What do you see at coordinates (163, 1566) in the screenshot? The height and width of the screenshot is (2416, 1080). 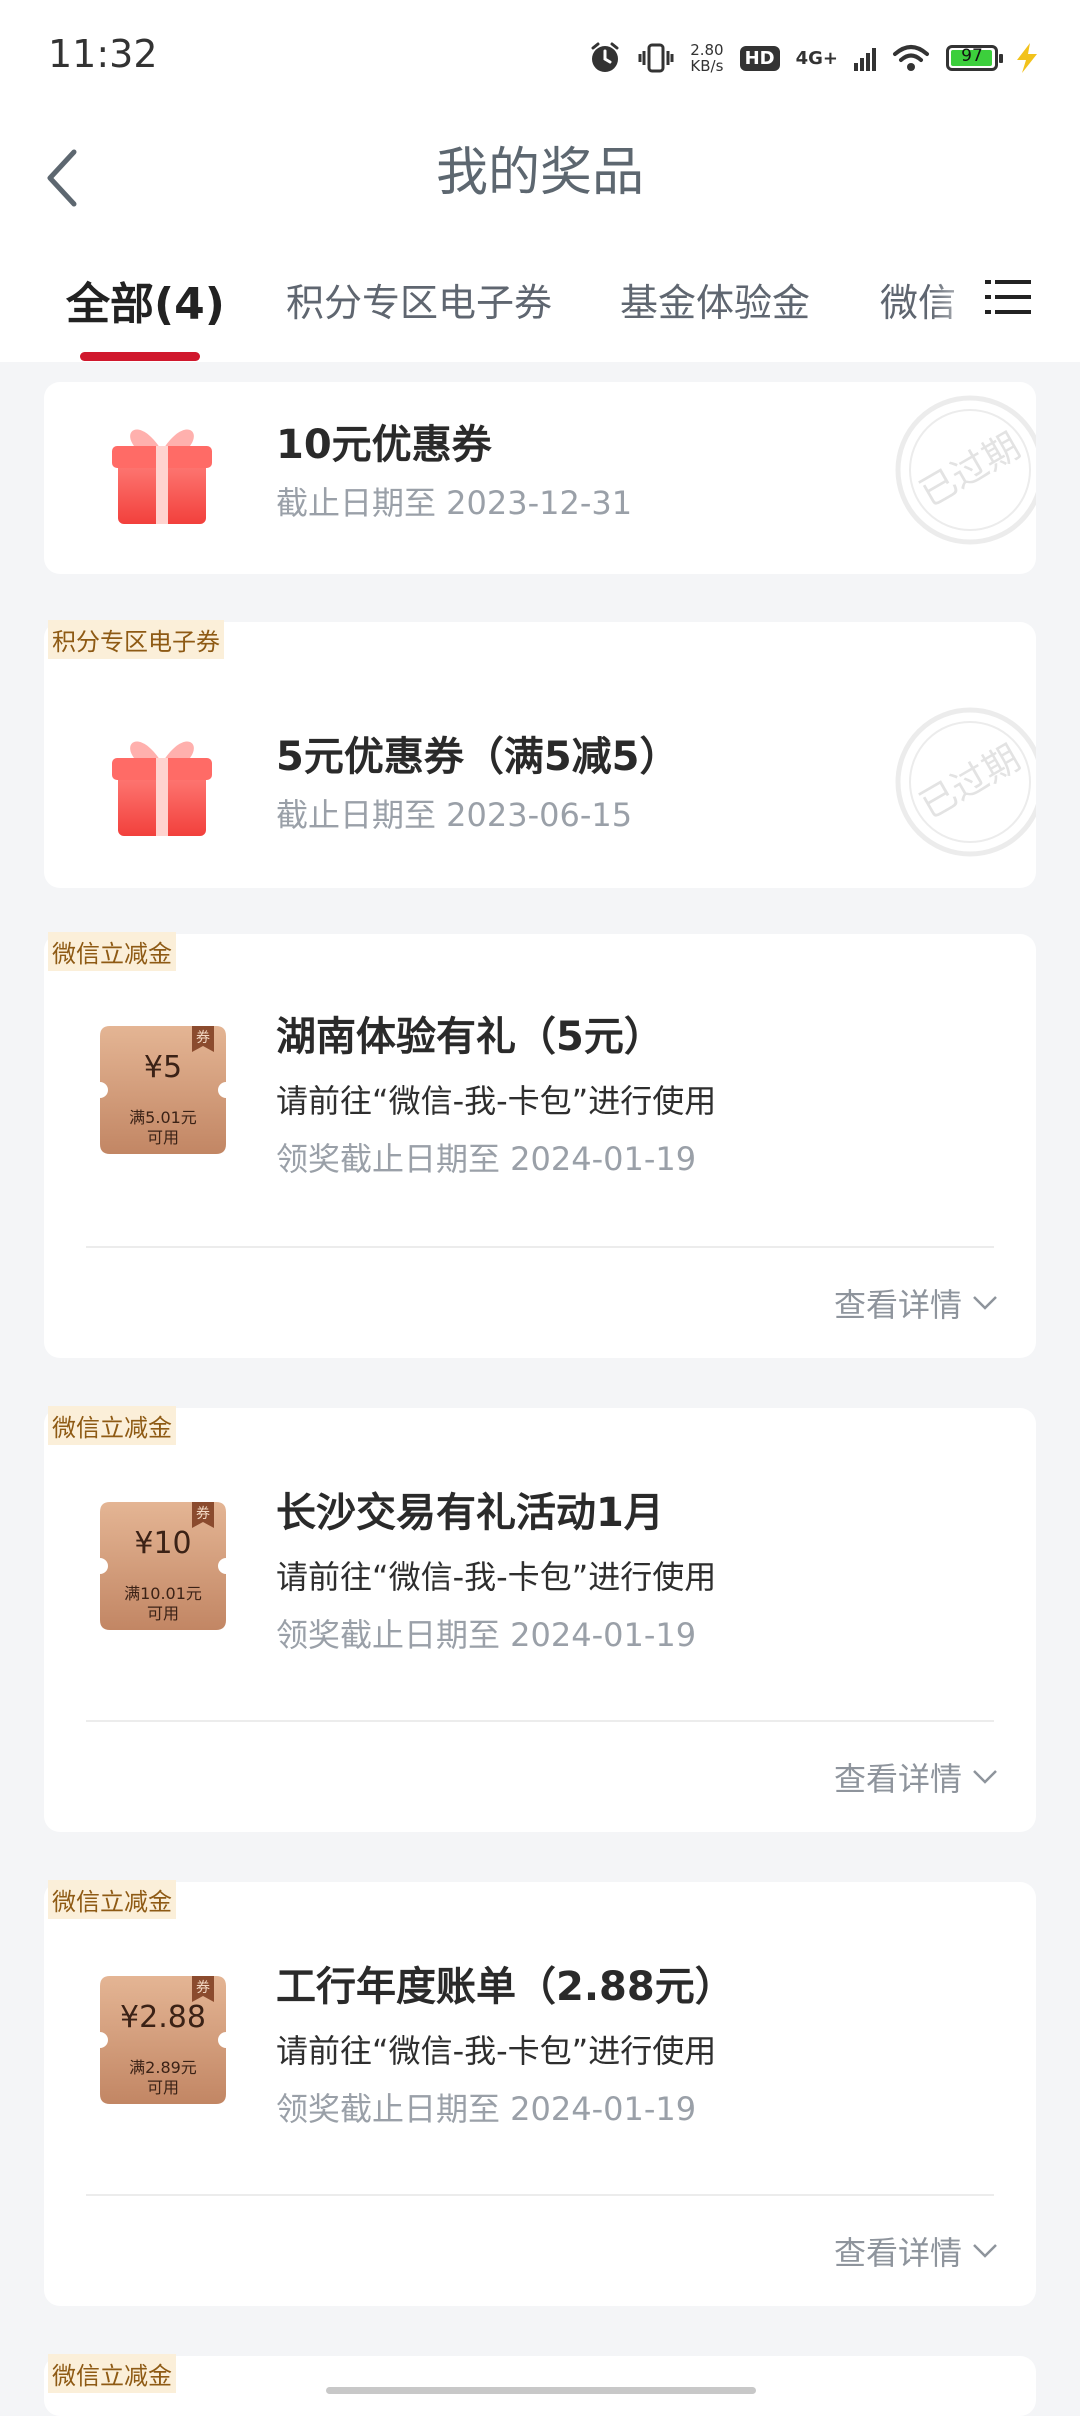 I see `coupon-icon: 券 ¥10 满10.01元 可用` at bounding box center [163, 1566].